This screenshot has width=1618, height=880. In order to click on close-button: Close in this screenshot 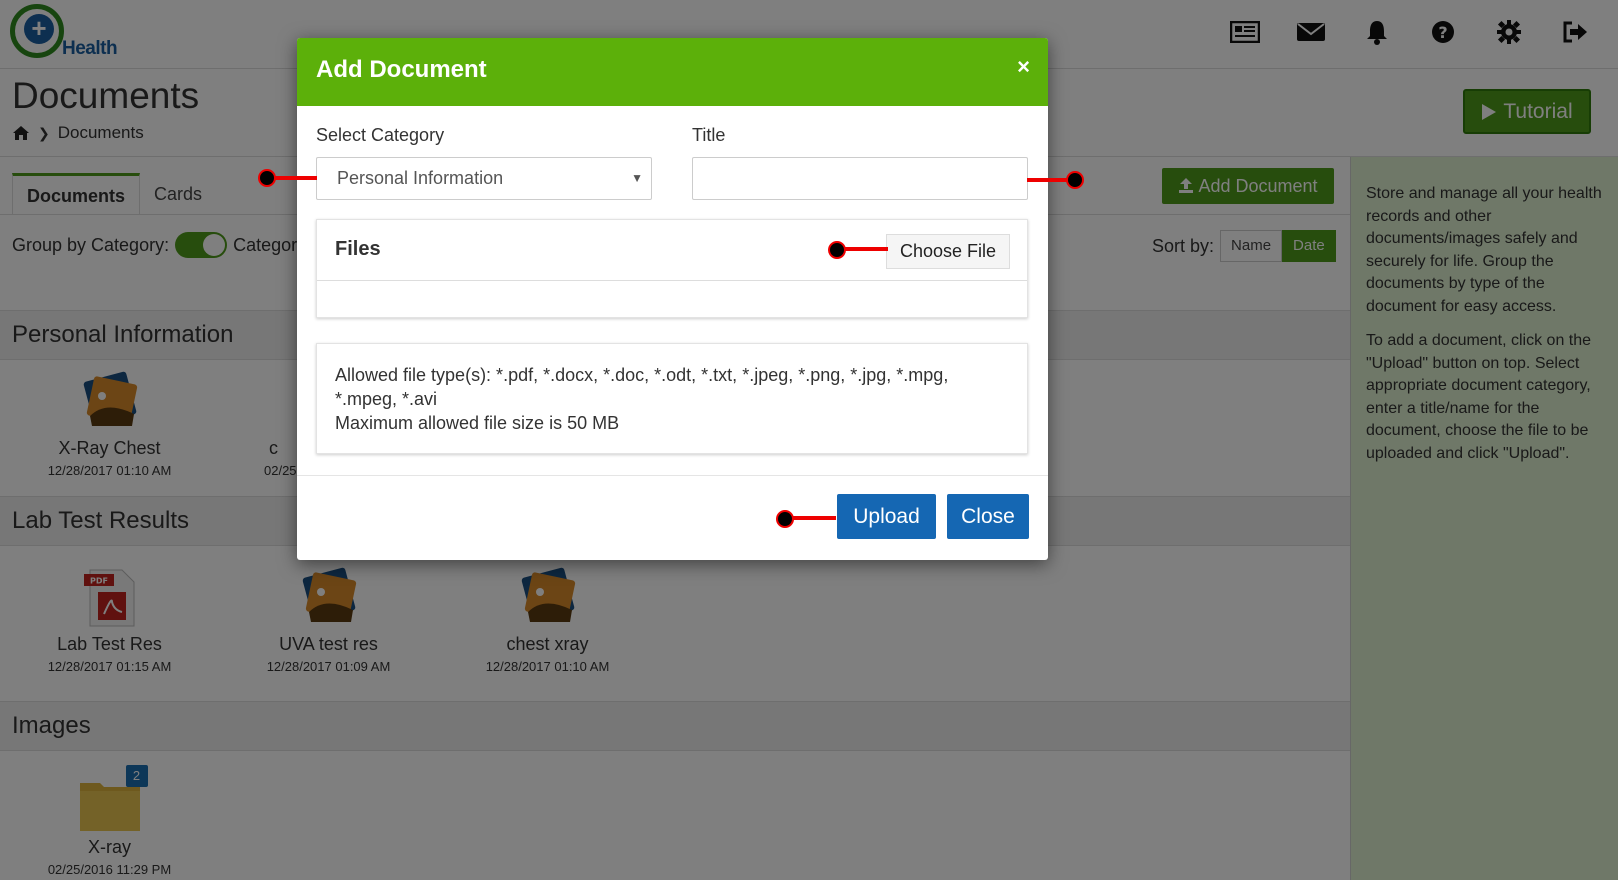, I will do `click(988, 516)`.